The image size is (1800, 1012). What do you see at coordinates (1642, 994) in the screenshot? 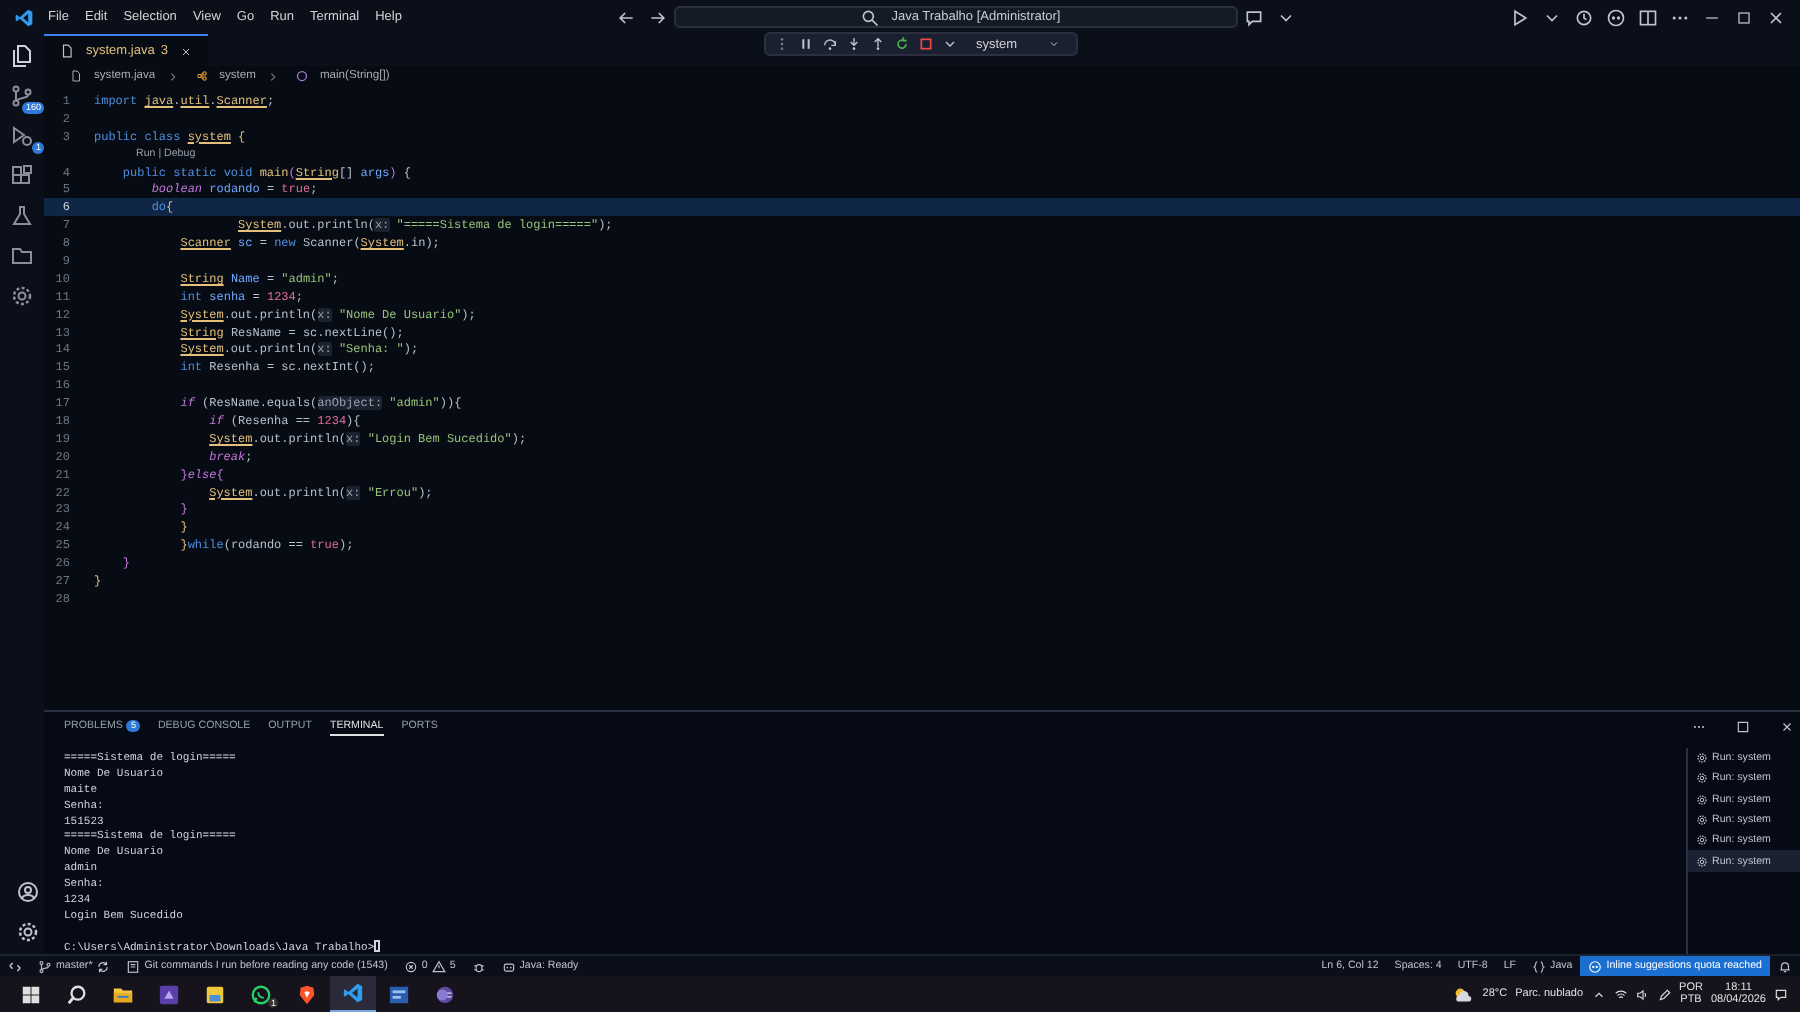
I see `speaker-icon` at bounding box center [1642, 994].